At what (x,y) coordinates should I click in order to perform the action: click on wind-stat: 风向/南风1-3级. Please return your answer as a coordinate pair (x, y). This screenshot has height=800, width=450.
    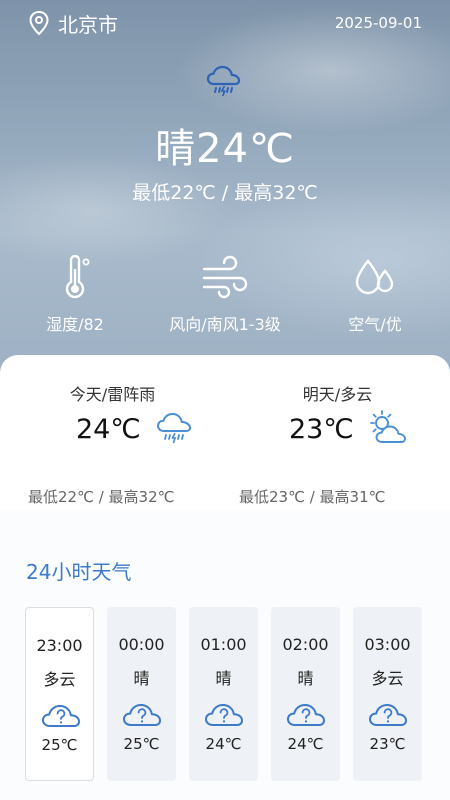
    Looking at the image, I should click on (225, 295).